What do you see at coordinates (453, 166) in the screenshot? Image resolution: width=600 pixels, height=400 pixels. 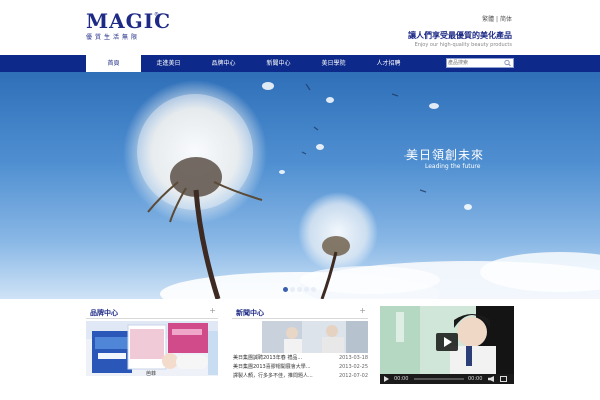 I see `banner-subtitle: Leading the future` at bounding box center [453, 166].